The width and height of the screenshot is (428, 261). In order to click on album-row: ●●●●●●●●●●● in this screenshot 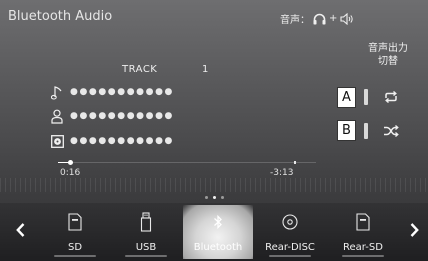, I will do `click(112, 141)`.